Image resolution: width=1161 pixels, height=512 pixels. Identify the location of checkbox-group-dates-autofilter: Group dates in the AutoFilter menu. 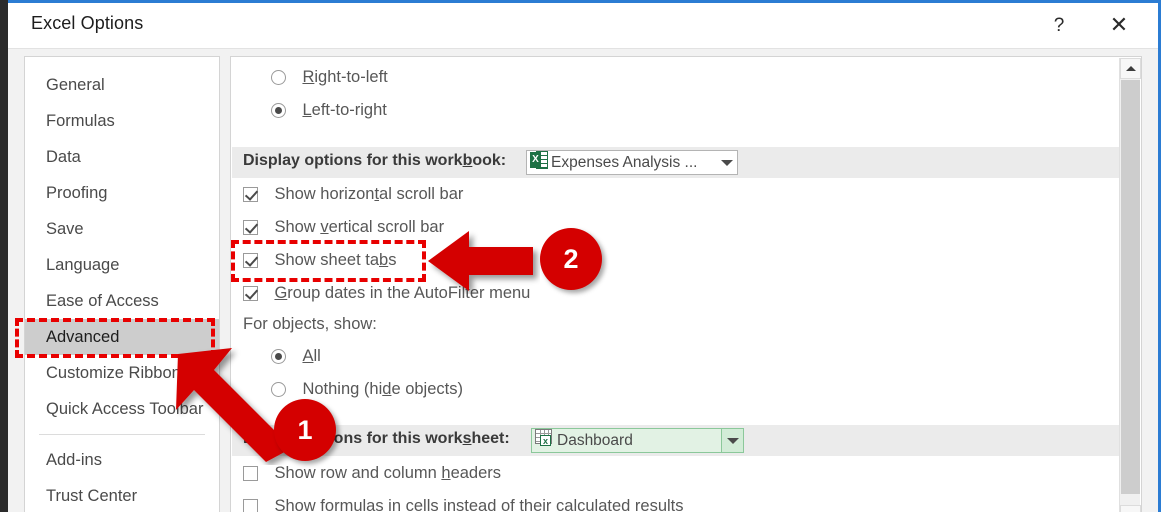
(386, 293).